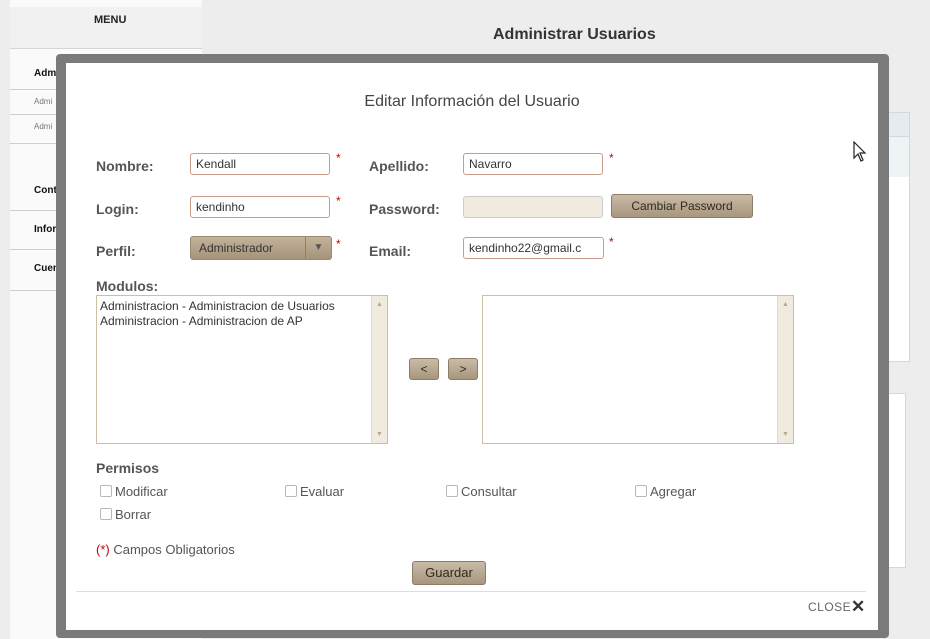 This screenshot has height=639, width=930. I want to click on agregar-checkbox: Agregar, so click(665, 491).